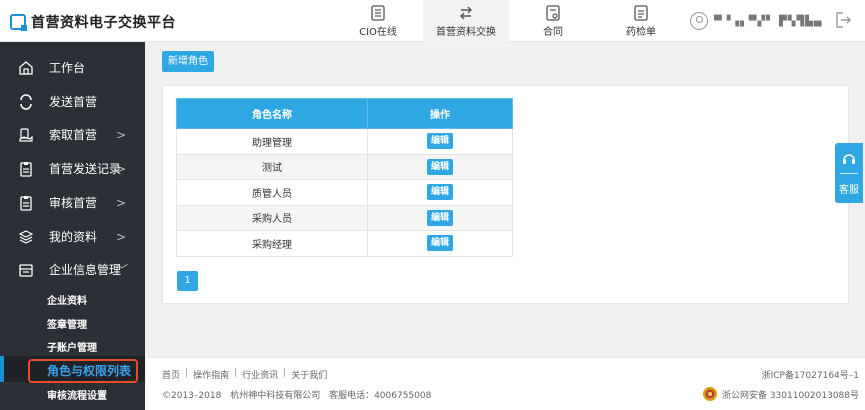 The height and width of the screenshot is (410, 865). Describe the element at coordinates (192, 396) in the screenshot. I see `copyright-text: ©2013–2018` at that location.